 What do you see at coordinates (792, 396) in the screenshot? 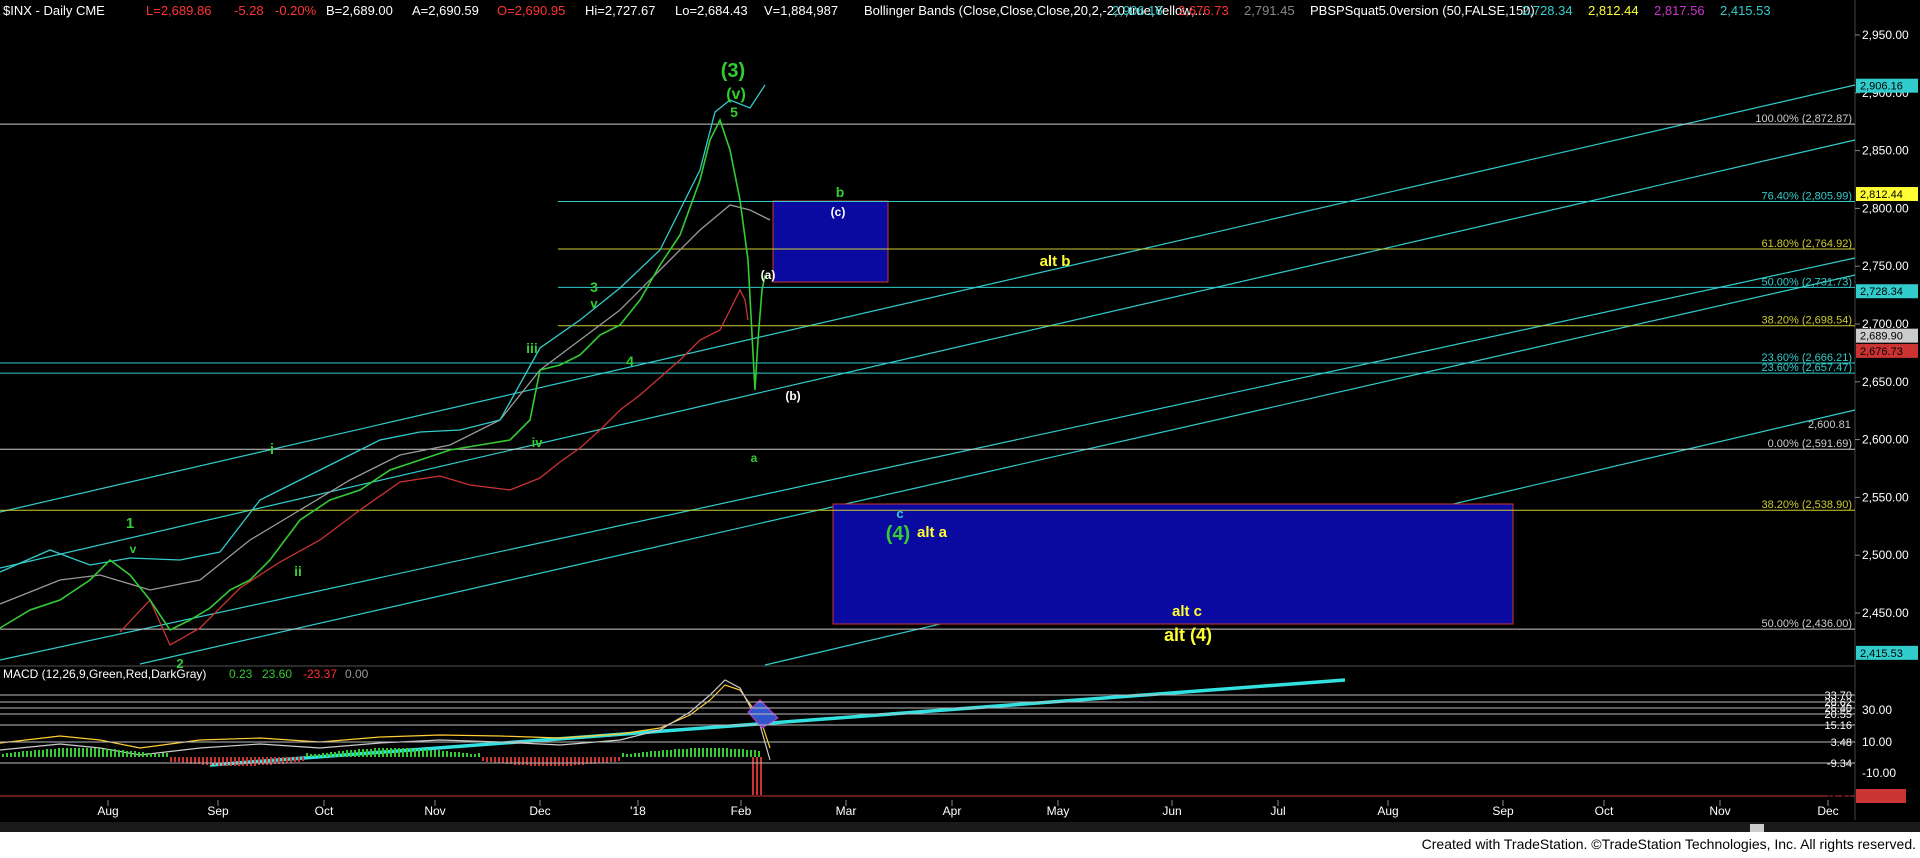
I see `wave-label: (b)` at bounding box center [792, 396].